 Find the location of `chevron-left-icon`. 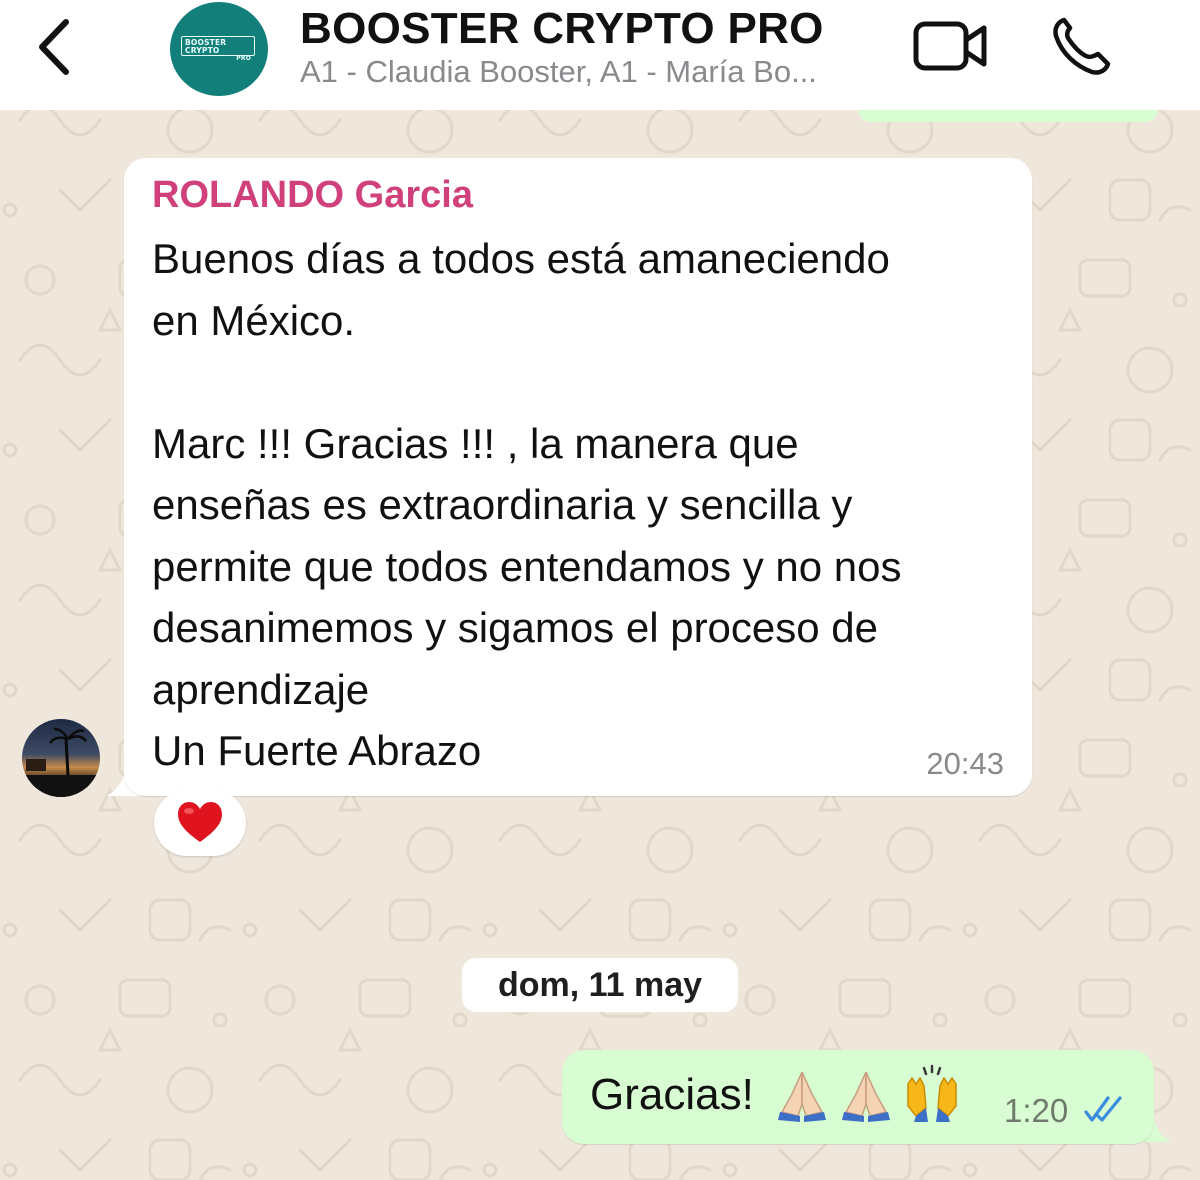

chevron-left-icon is located at coordinates (56, 47).